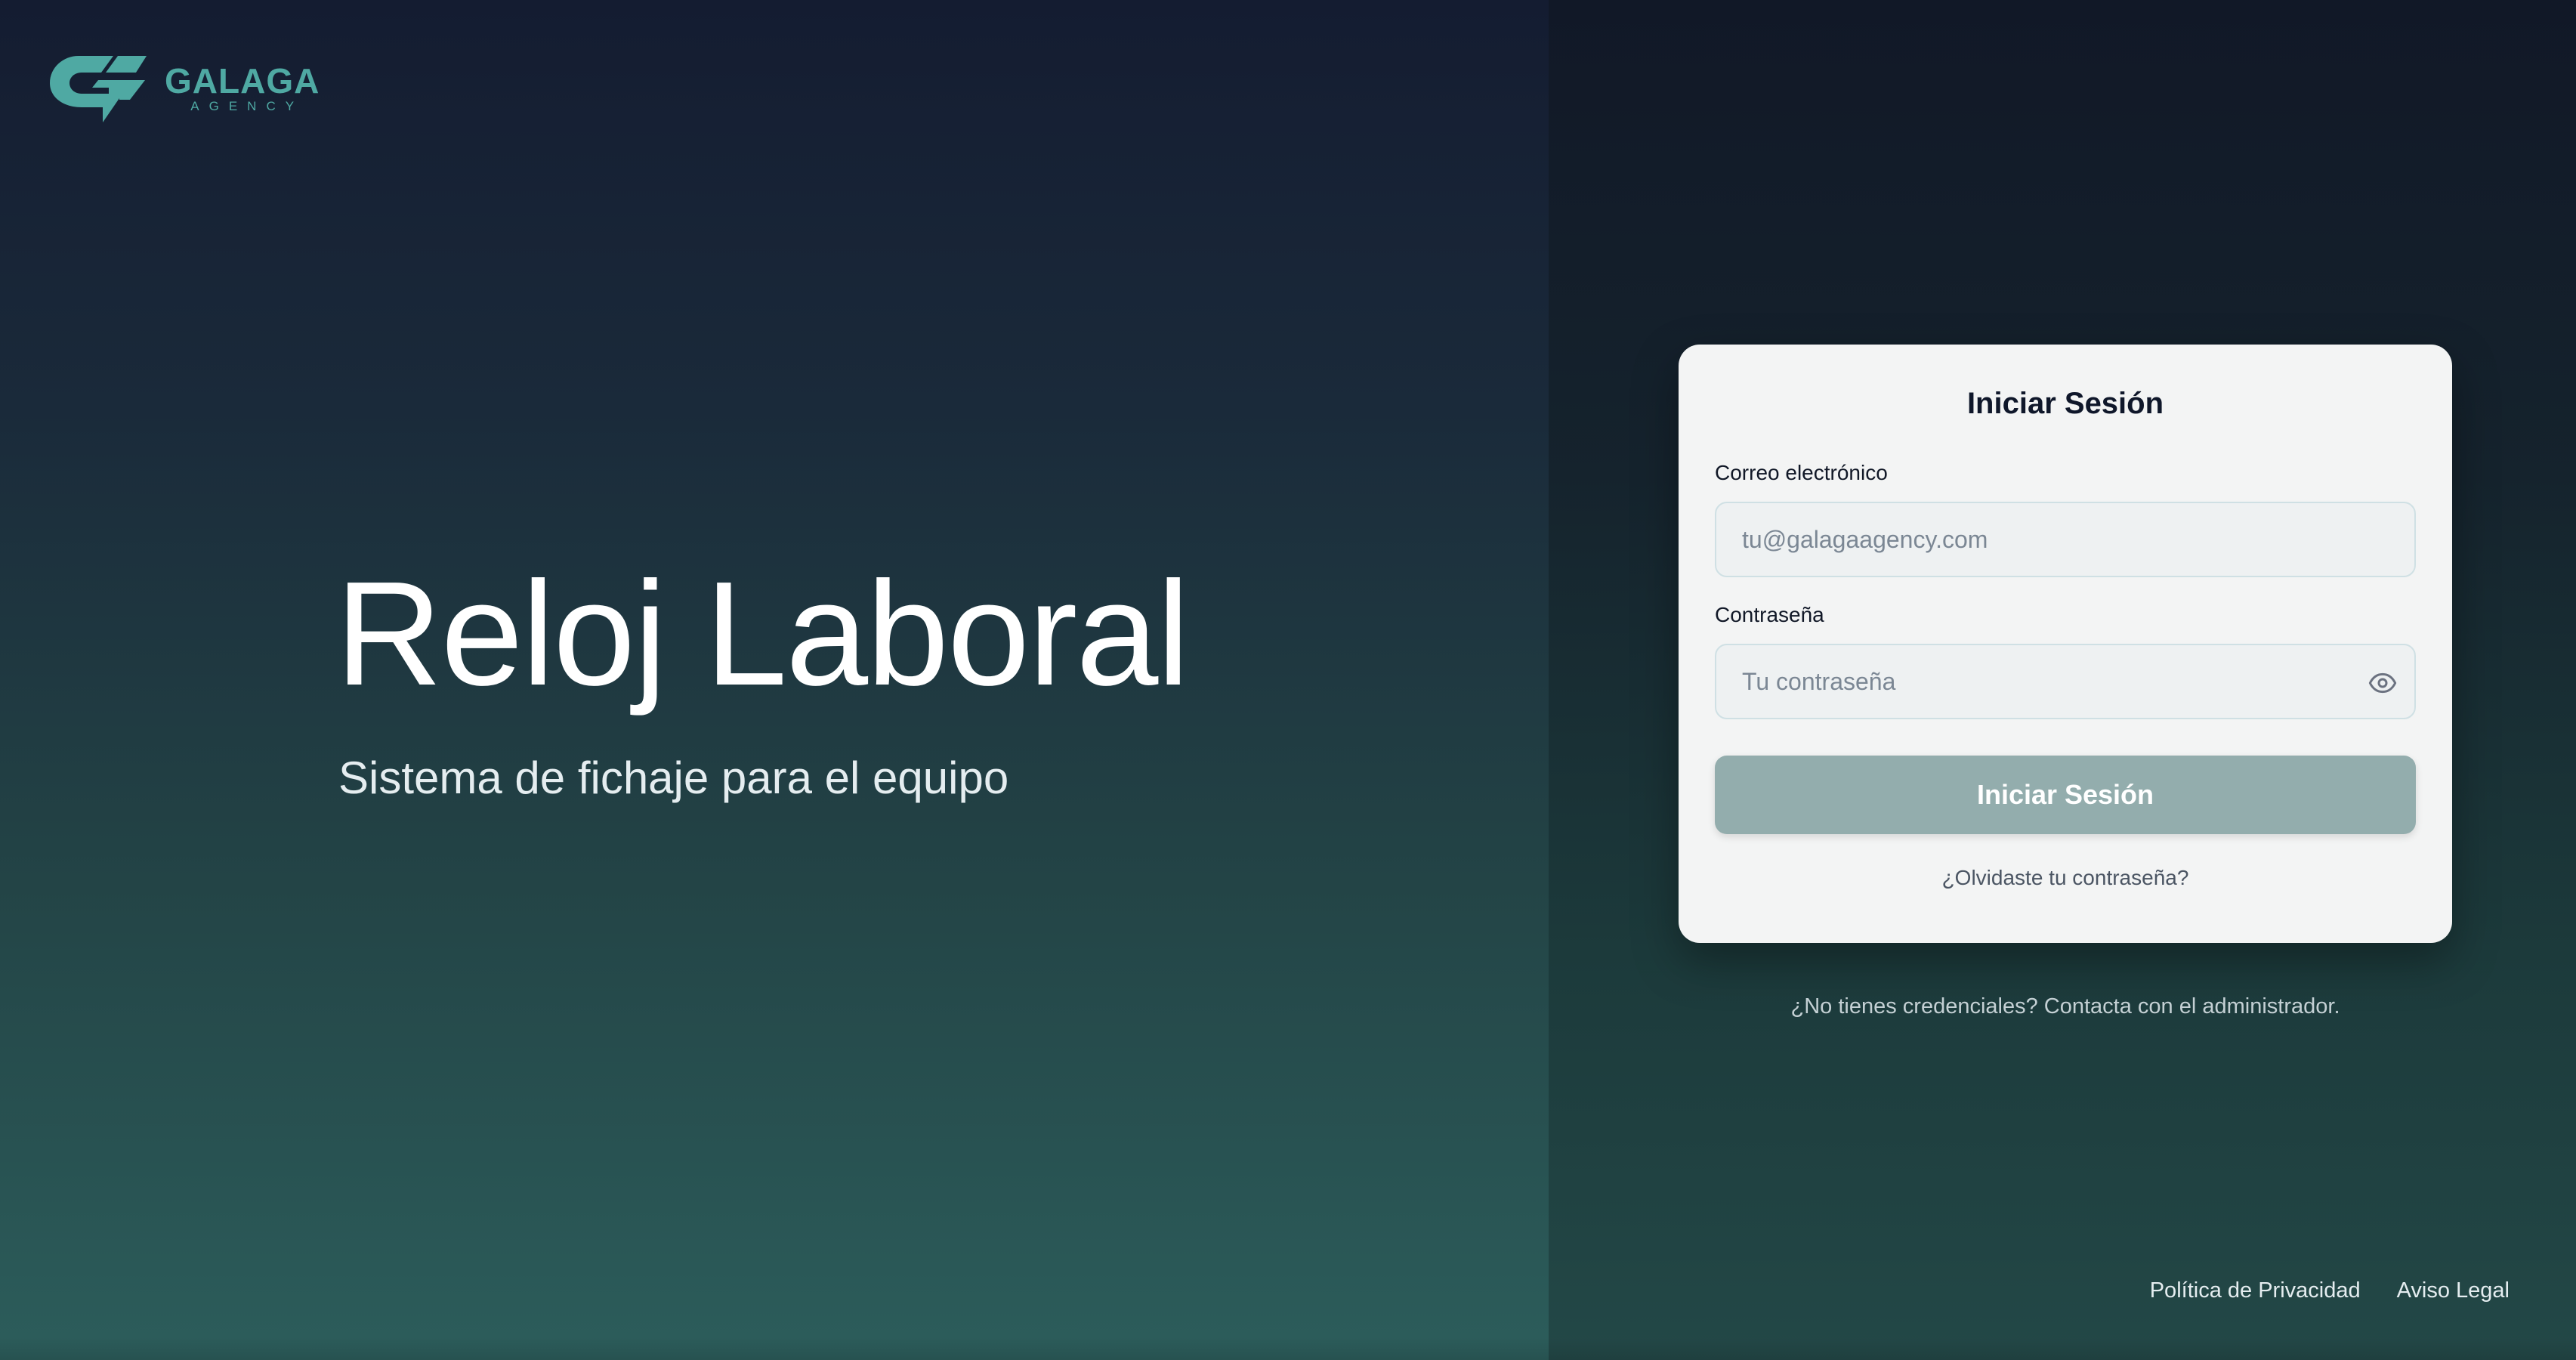  What do you see at coordinates (2453, 1290) in the screenshot?
I see `legal-notice-link: Aviso Legal` at bounding box center [2453, 1290].